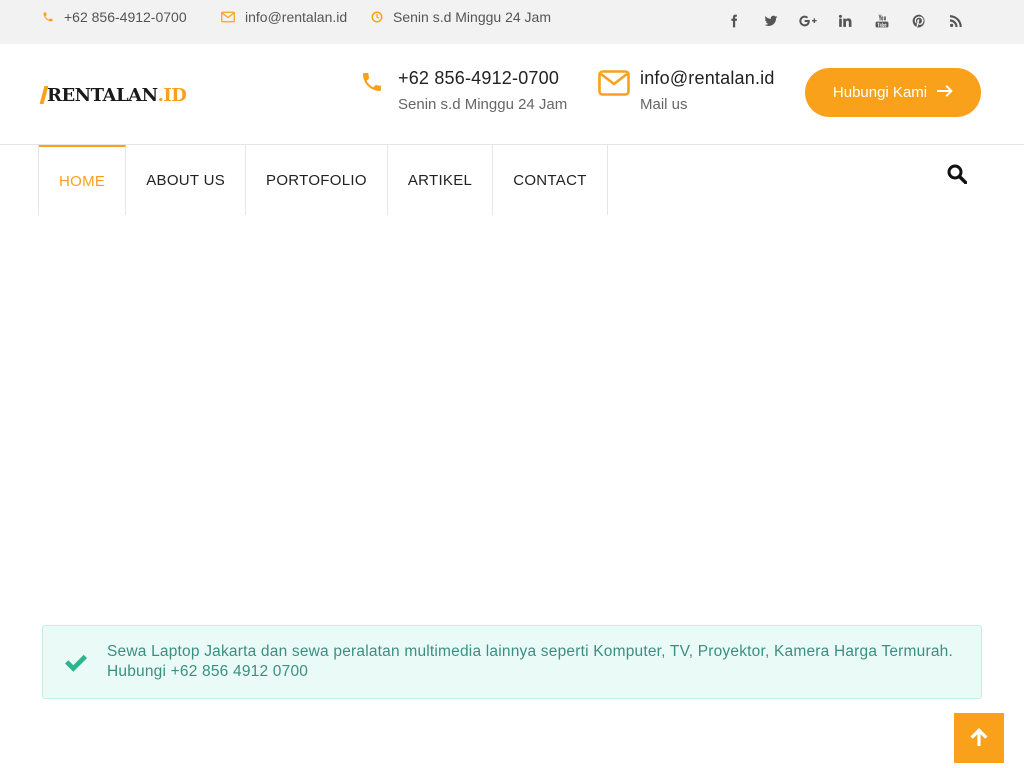  What do you see at coordinates (186, 180) in the screenshot?
I see `nav-item-about-us: ABOUT US` at bounding box center [186, 180].